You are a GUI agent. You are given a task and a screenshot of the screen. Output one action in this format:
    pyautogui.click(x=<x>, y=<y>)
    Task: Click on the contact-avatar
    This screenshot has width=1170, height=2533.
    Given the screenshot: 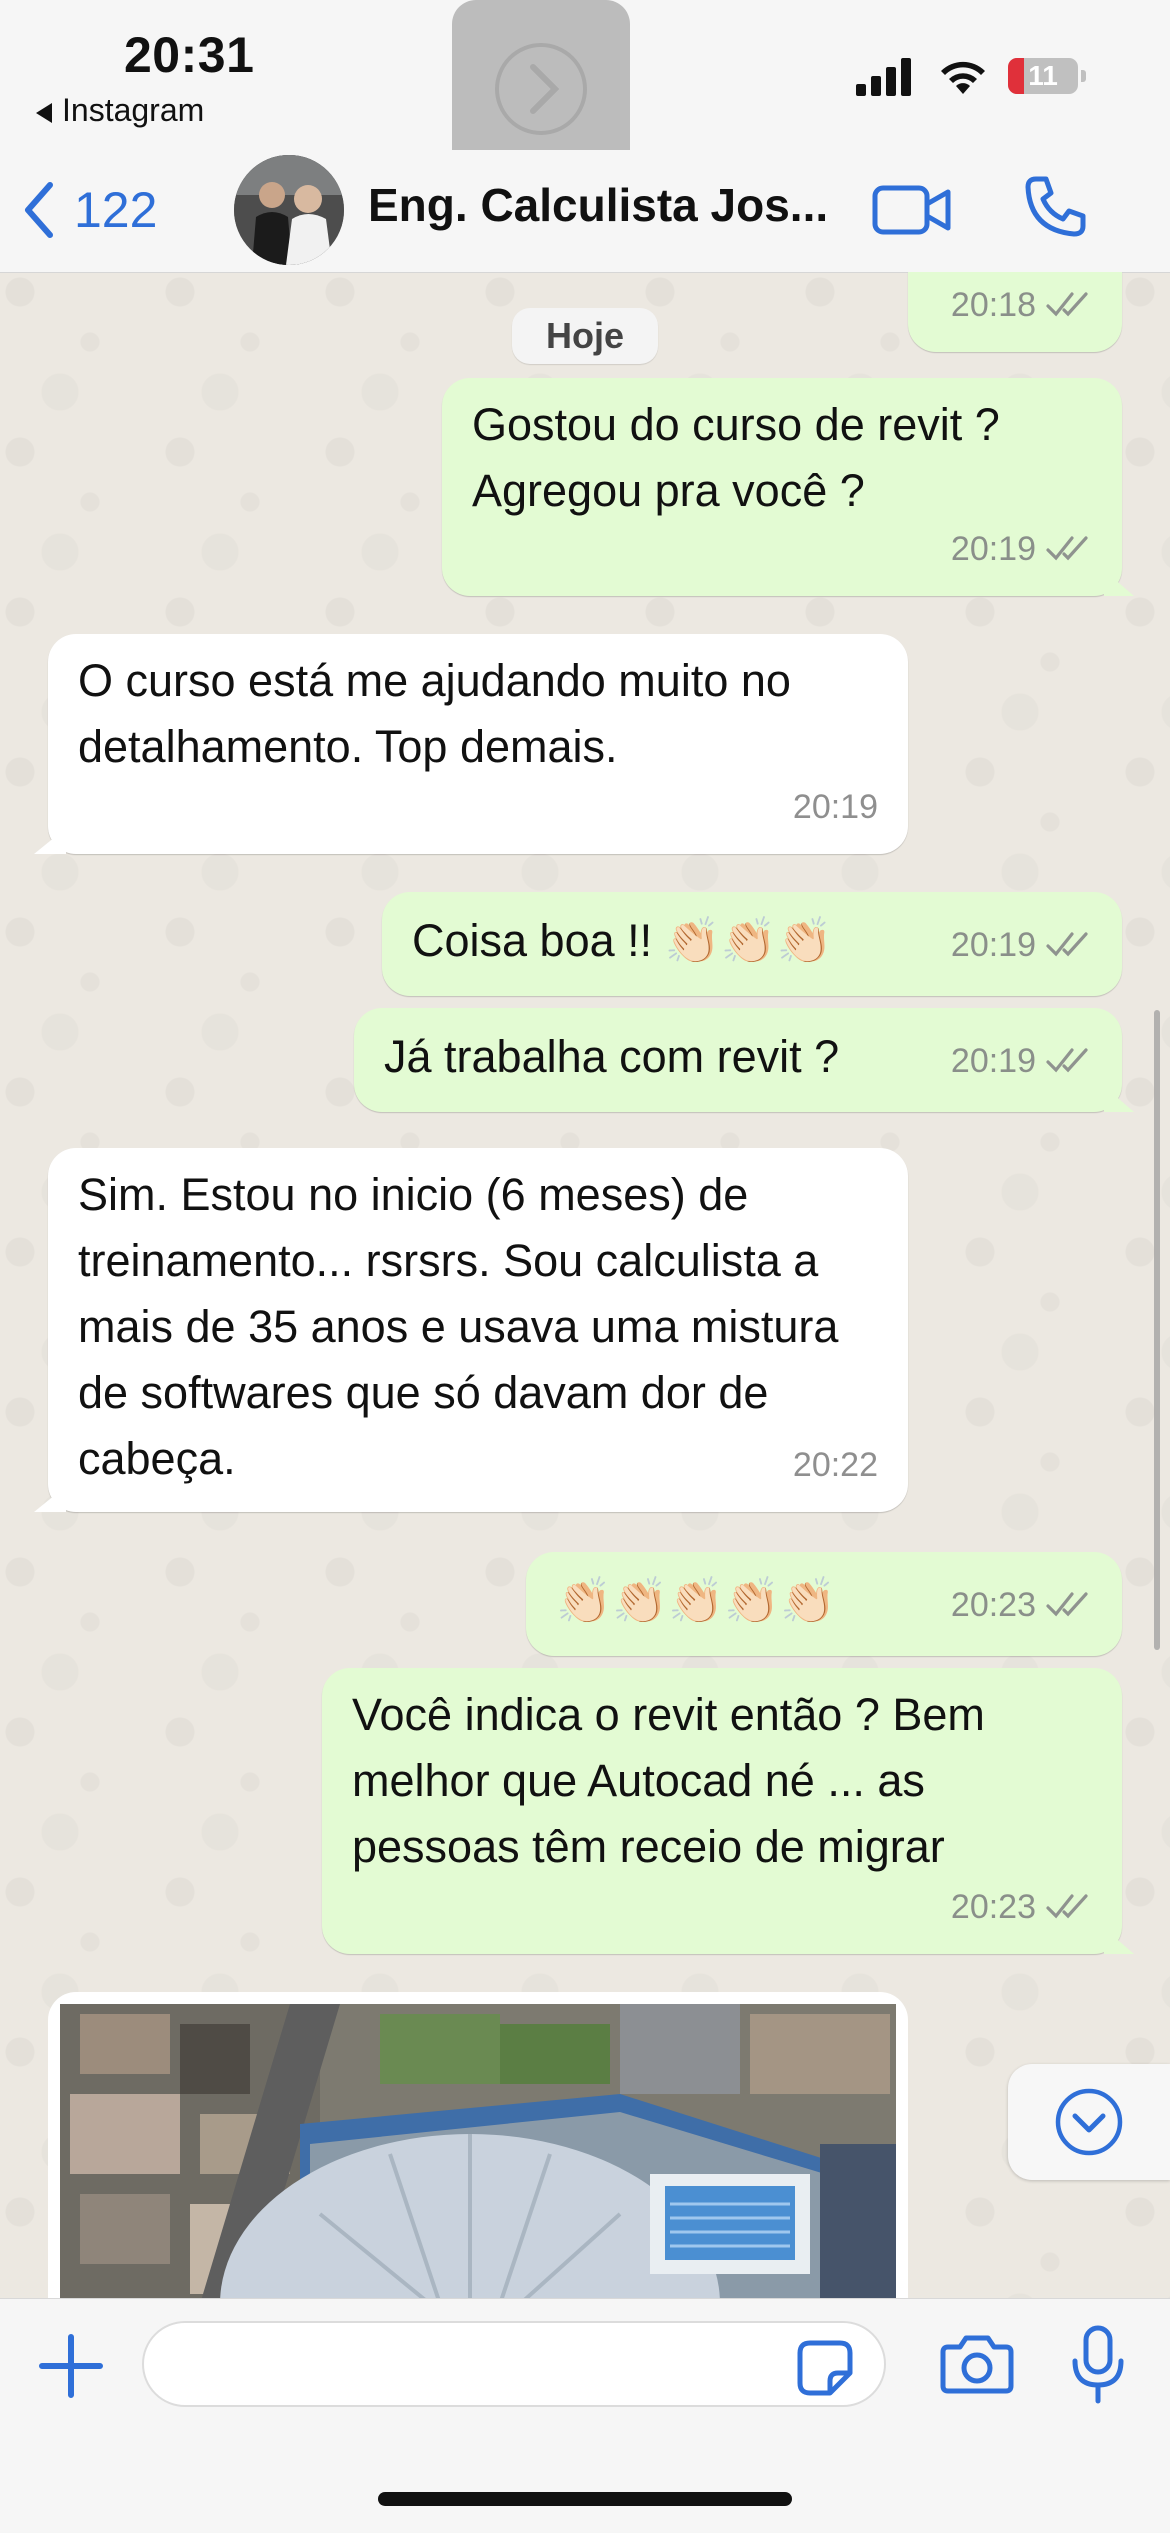 What is the action you would take?
    pyautogui.click(x=289, y=210)
    